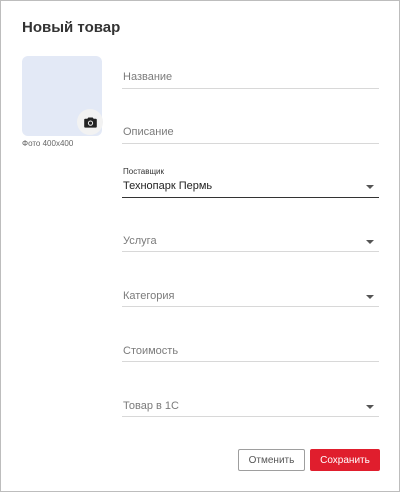 This screenshot has width=400, height=492. I want to click on camera-button, so click(90, 122).